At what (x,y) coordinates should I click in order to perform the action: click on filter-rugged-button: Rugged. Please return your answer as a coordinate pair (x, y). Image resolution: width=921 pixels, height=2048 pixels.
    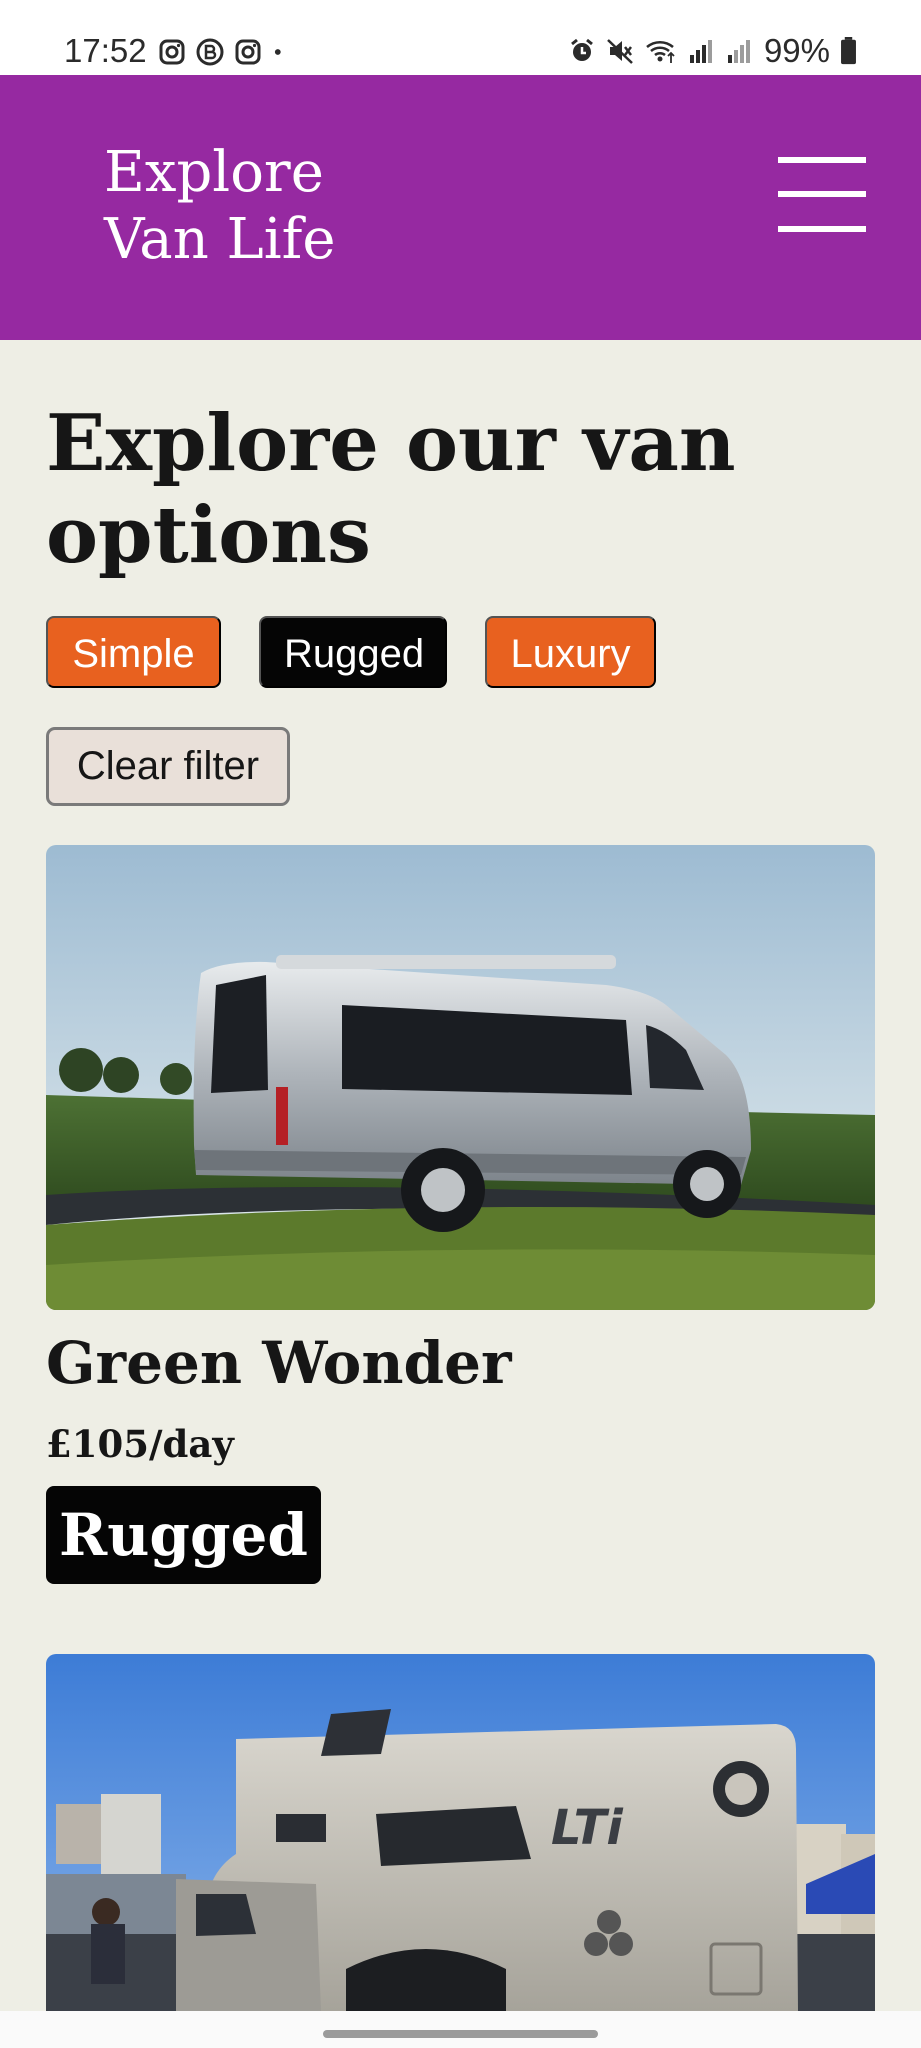
    Looking at the image, I should click on (353, 652).